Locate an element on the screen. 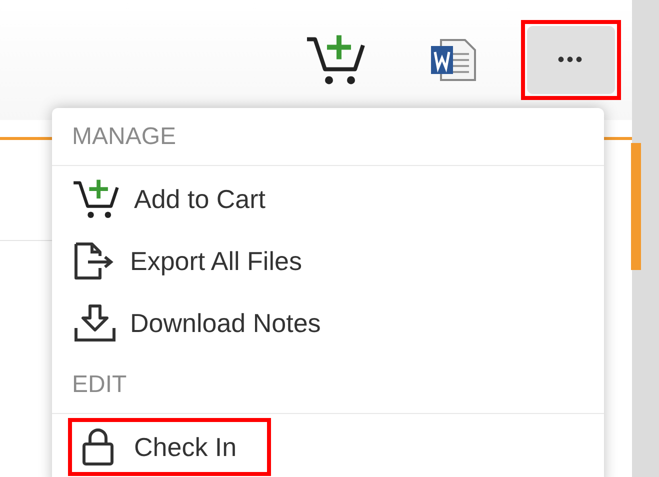 The height and width of the screenshot is (477, 659). menu-section-heading: MANAGE is located at coordinates (328, 137).